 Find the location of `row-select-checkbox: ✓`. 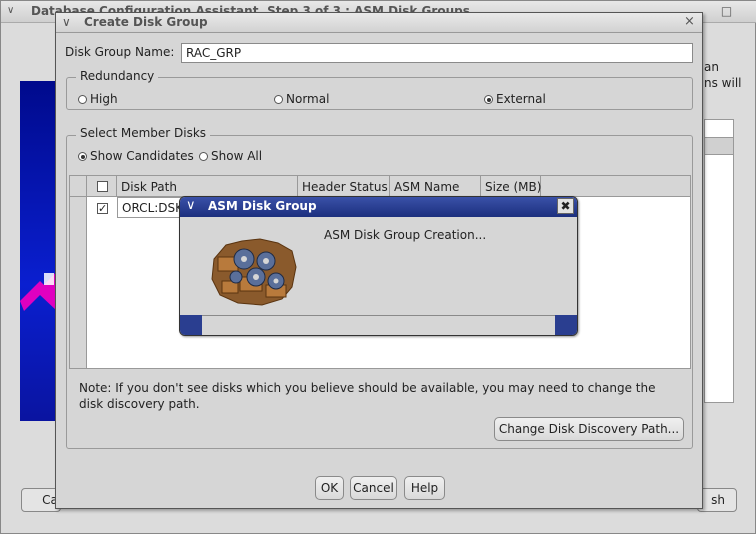

row-select-checkbox: ✓ is located at coordinates (102, 208).